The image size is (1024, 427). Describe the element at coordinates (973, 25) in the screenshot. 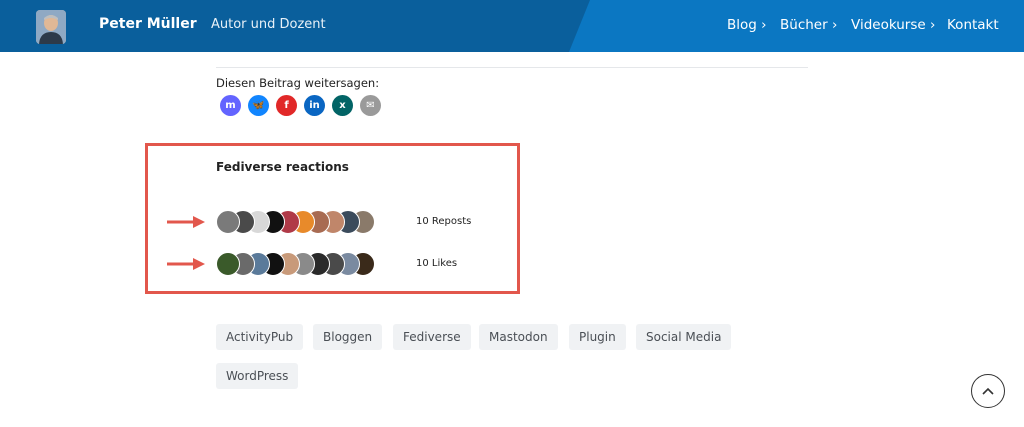

I see `nav-kontakt: Kontakt` at that location.